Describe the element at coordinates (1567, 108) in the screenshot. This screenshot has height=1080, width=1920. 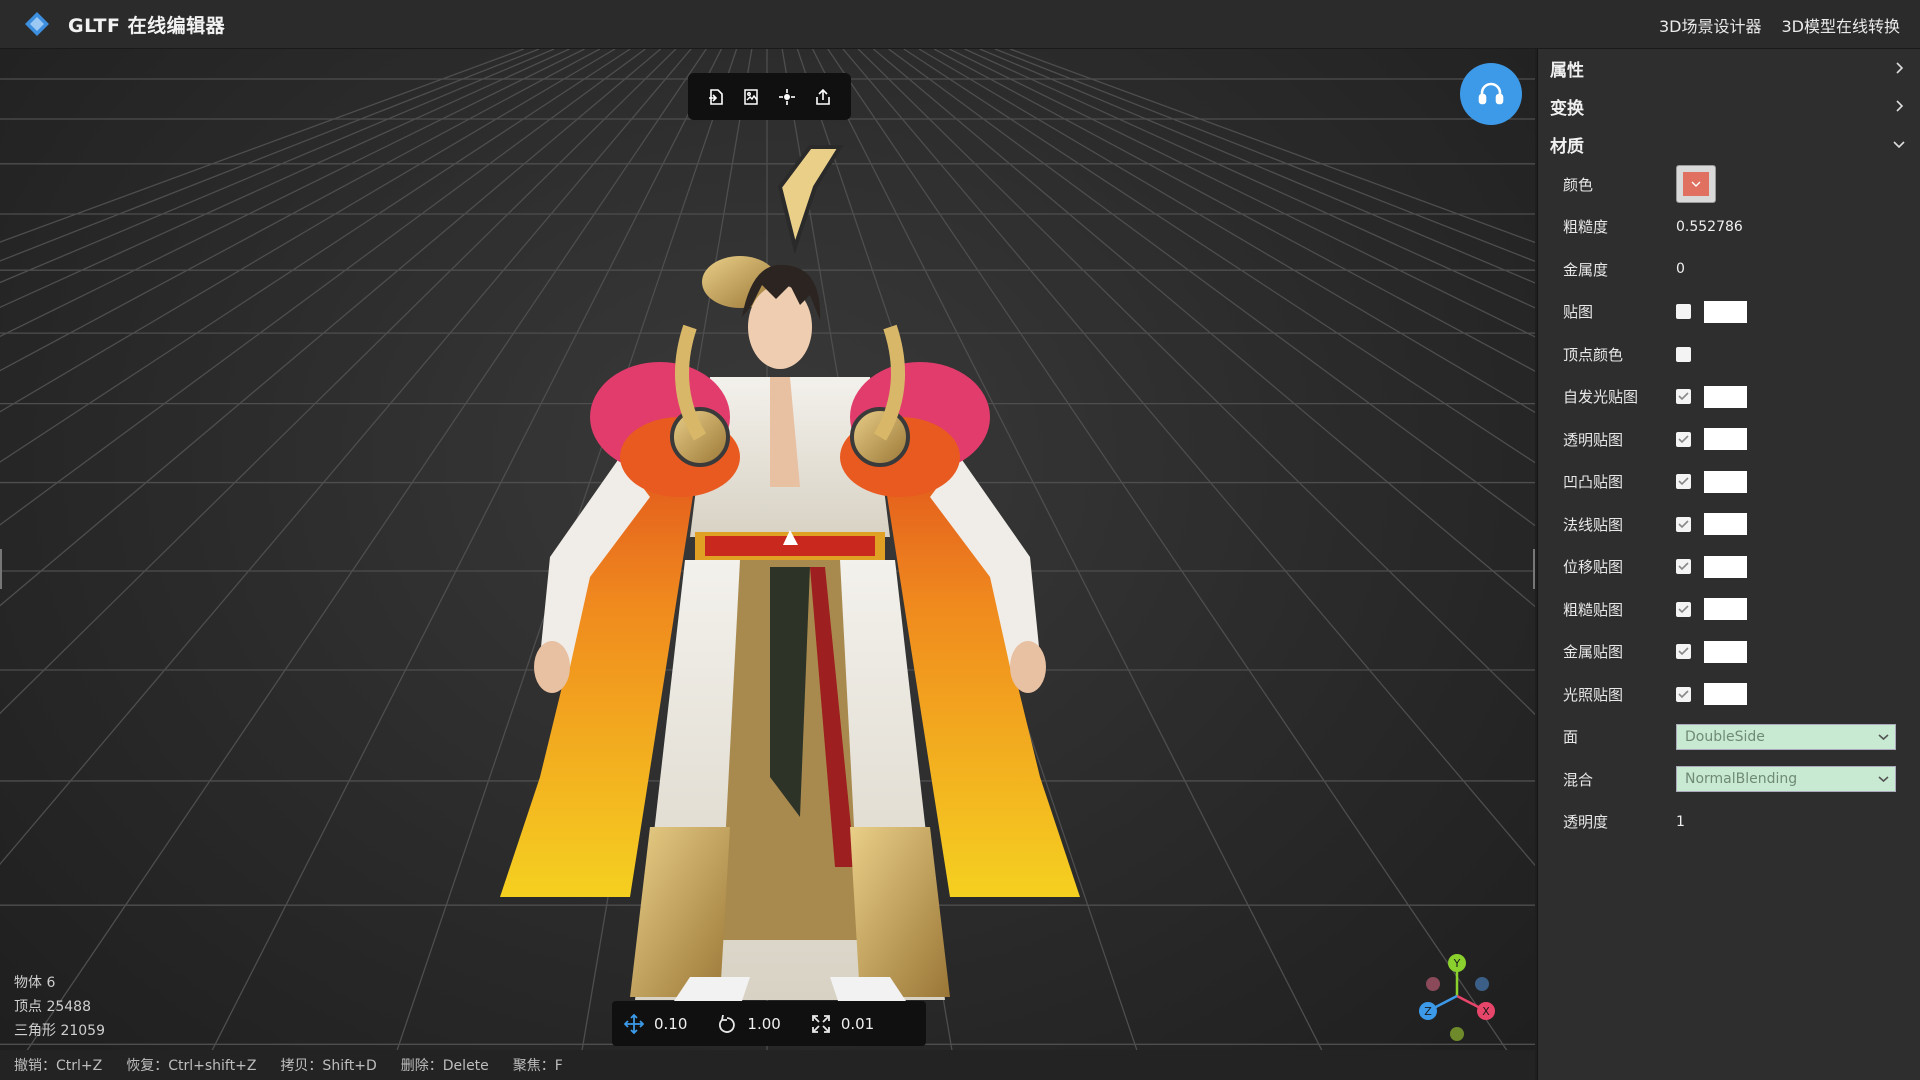
I see `section-transform-label: 变换` at that location.